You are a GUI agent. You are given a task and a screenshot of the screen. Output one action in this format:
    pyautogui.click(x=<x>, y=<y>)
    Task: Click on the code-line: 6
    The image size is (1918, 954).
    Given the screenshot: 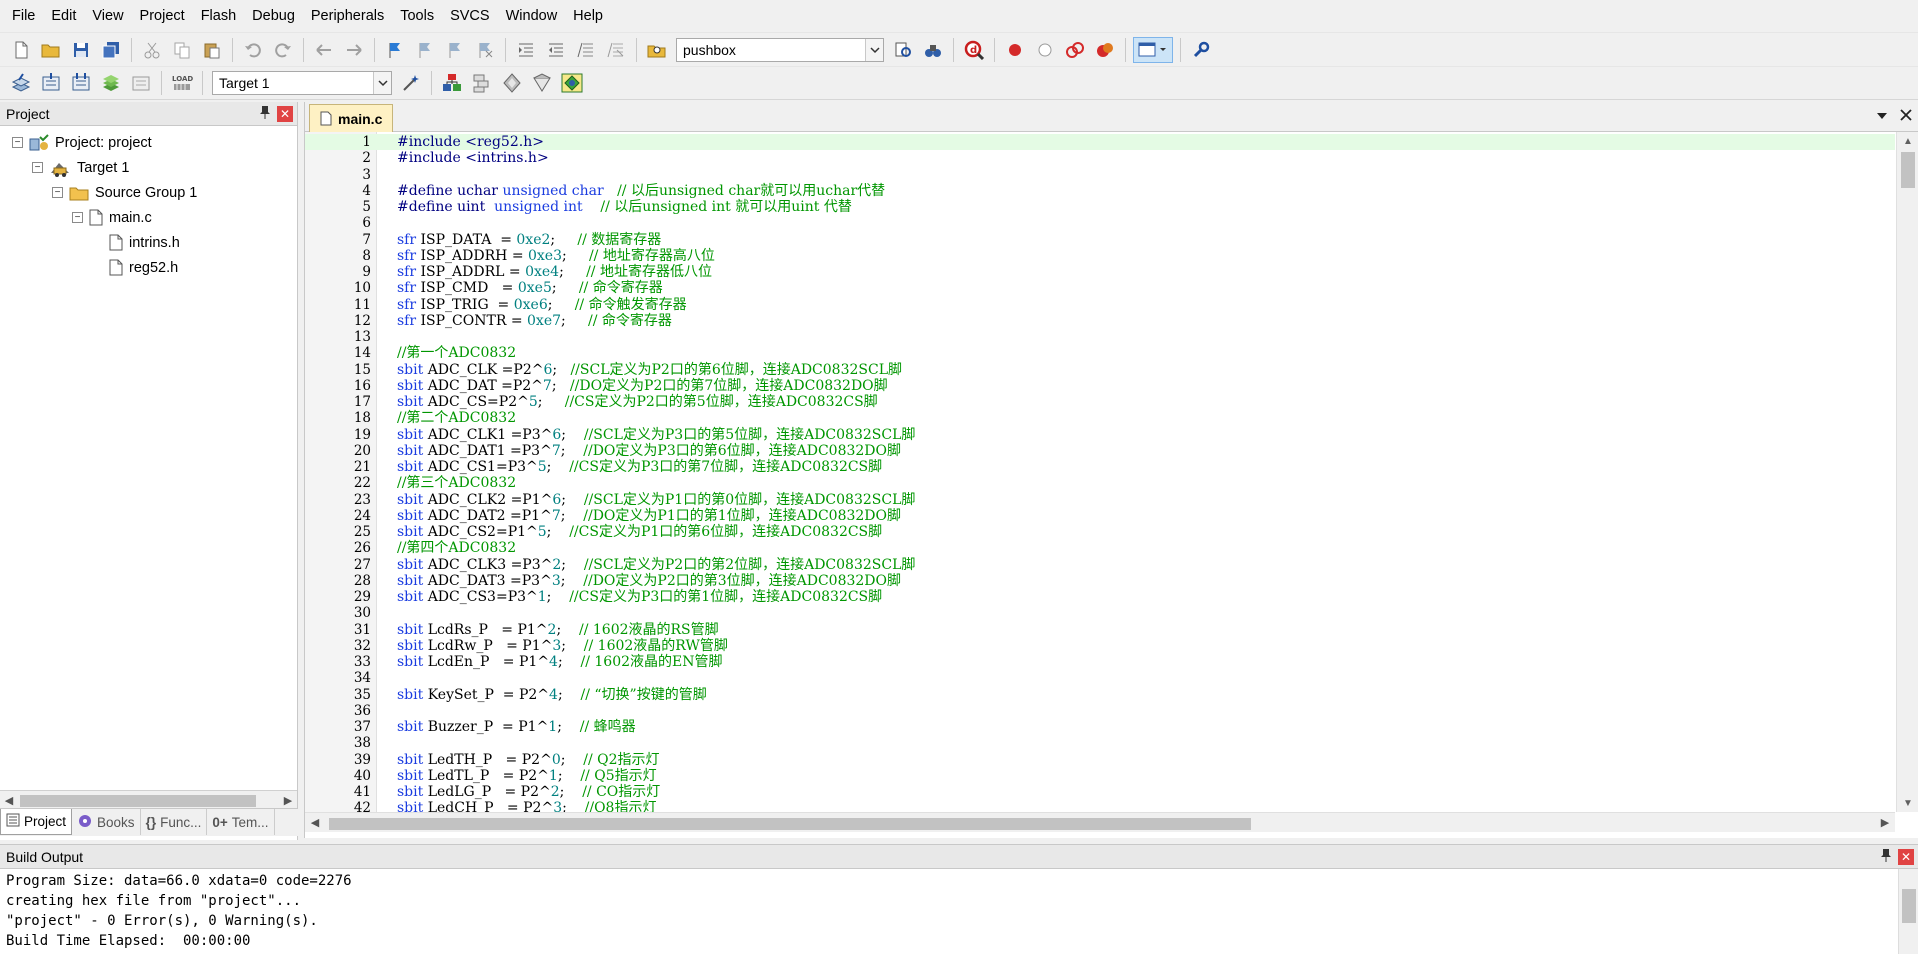 What is the action you would take?
    pyautogui.click(x=1100, y=223)
    